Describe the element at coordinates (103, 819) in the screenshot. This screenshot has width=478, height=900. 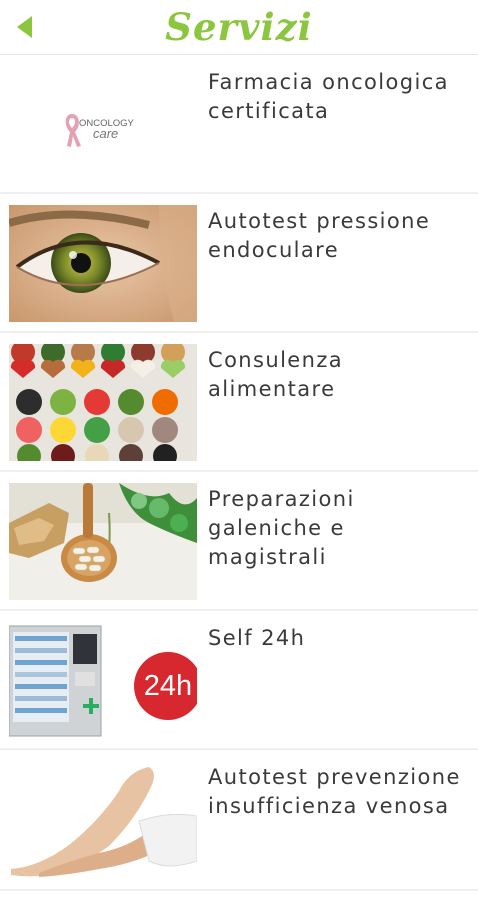
I see `legs-photo` at that location.